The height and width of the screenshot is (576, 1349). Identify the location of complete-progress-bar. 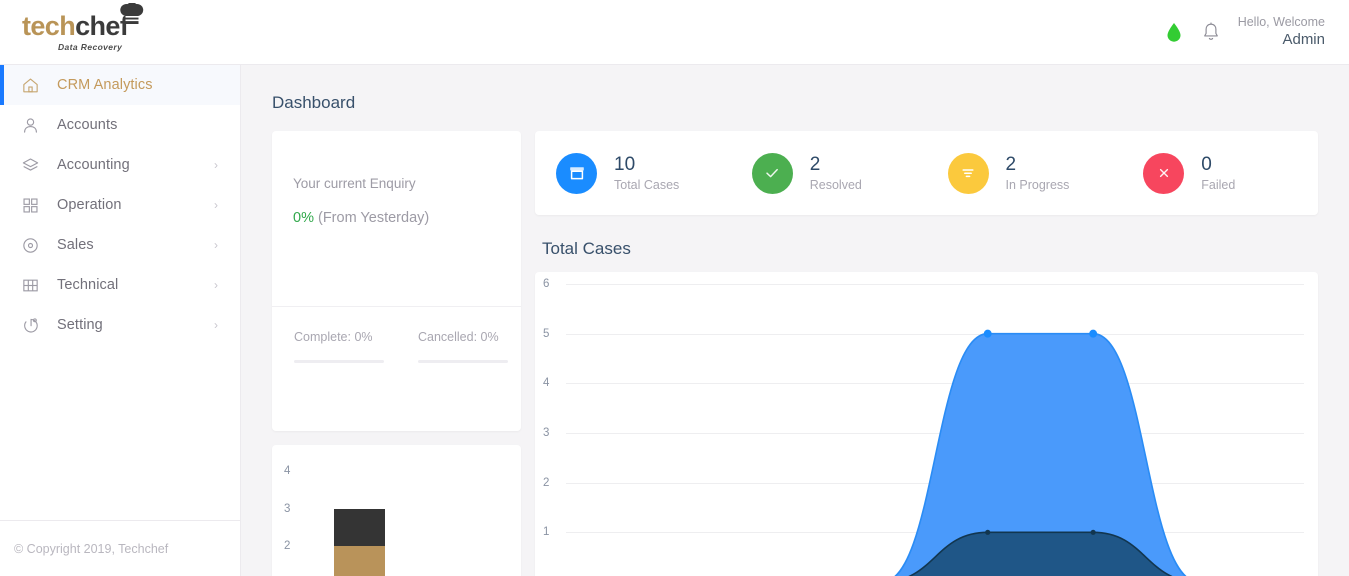
(339, 361).